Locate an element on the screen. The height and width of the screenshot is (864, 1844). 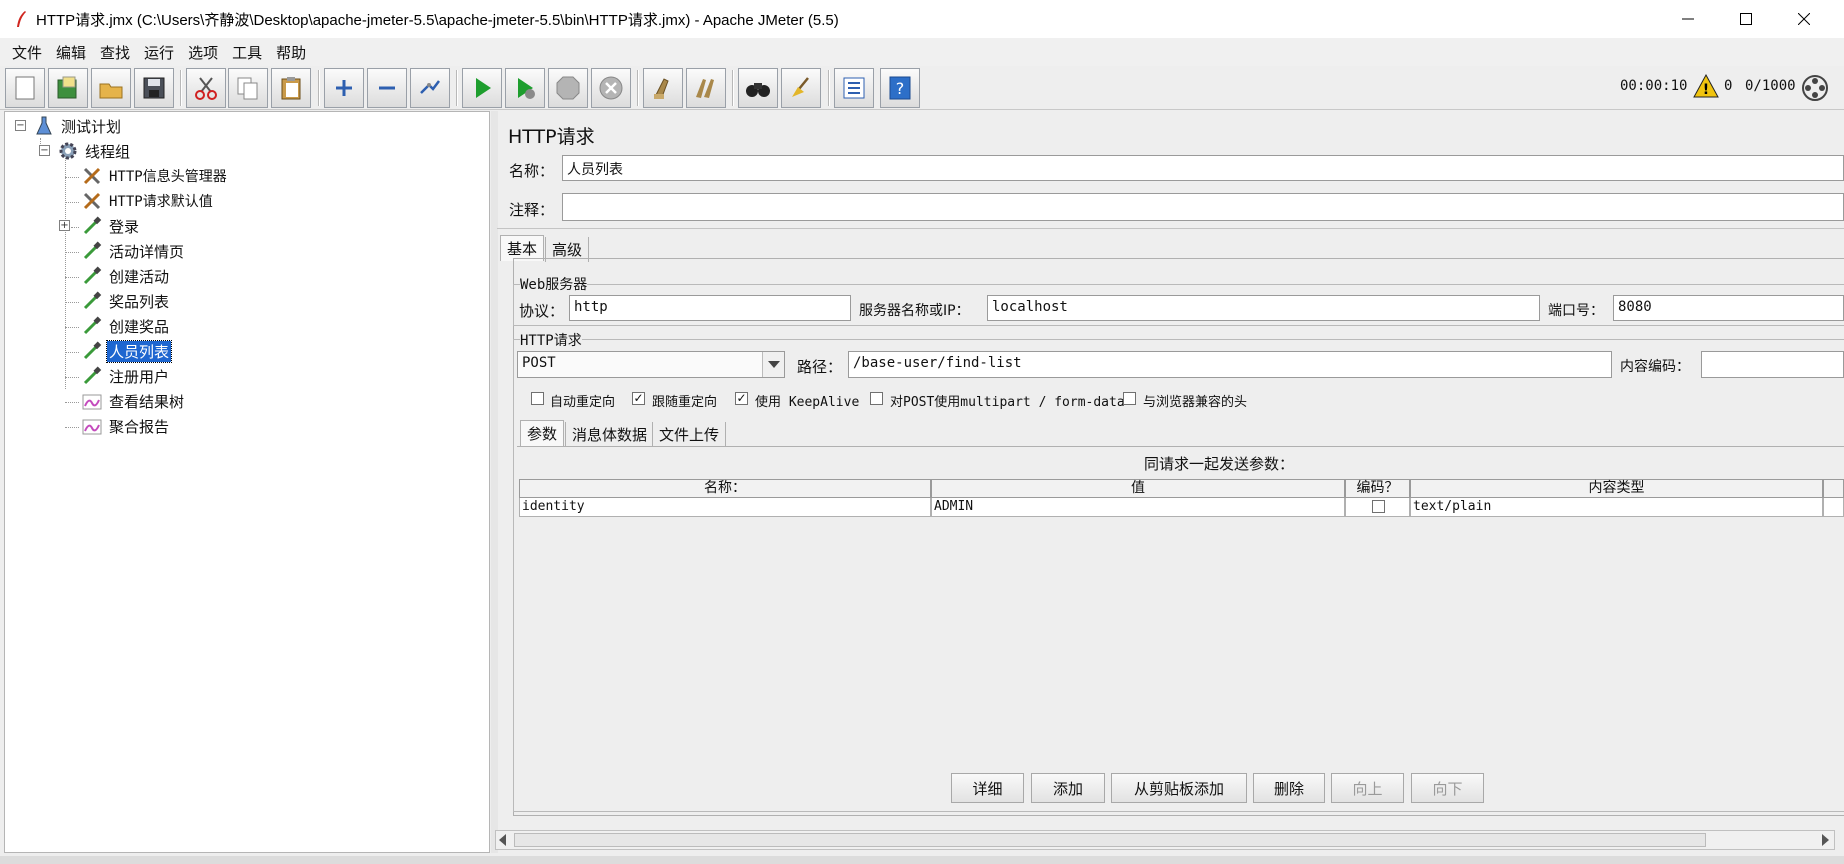
toggle-button is located at coordinates (430, 88).